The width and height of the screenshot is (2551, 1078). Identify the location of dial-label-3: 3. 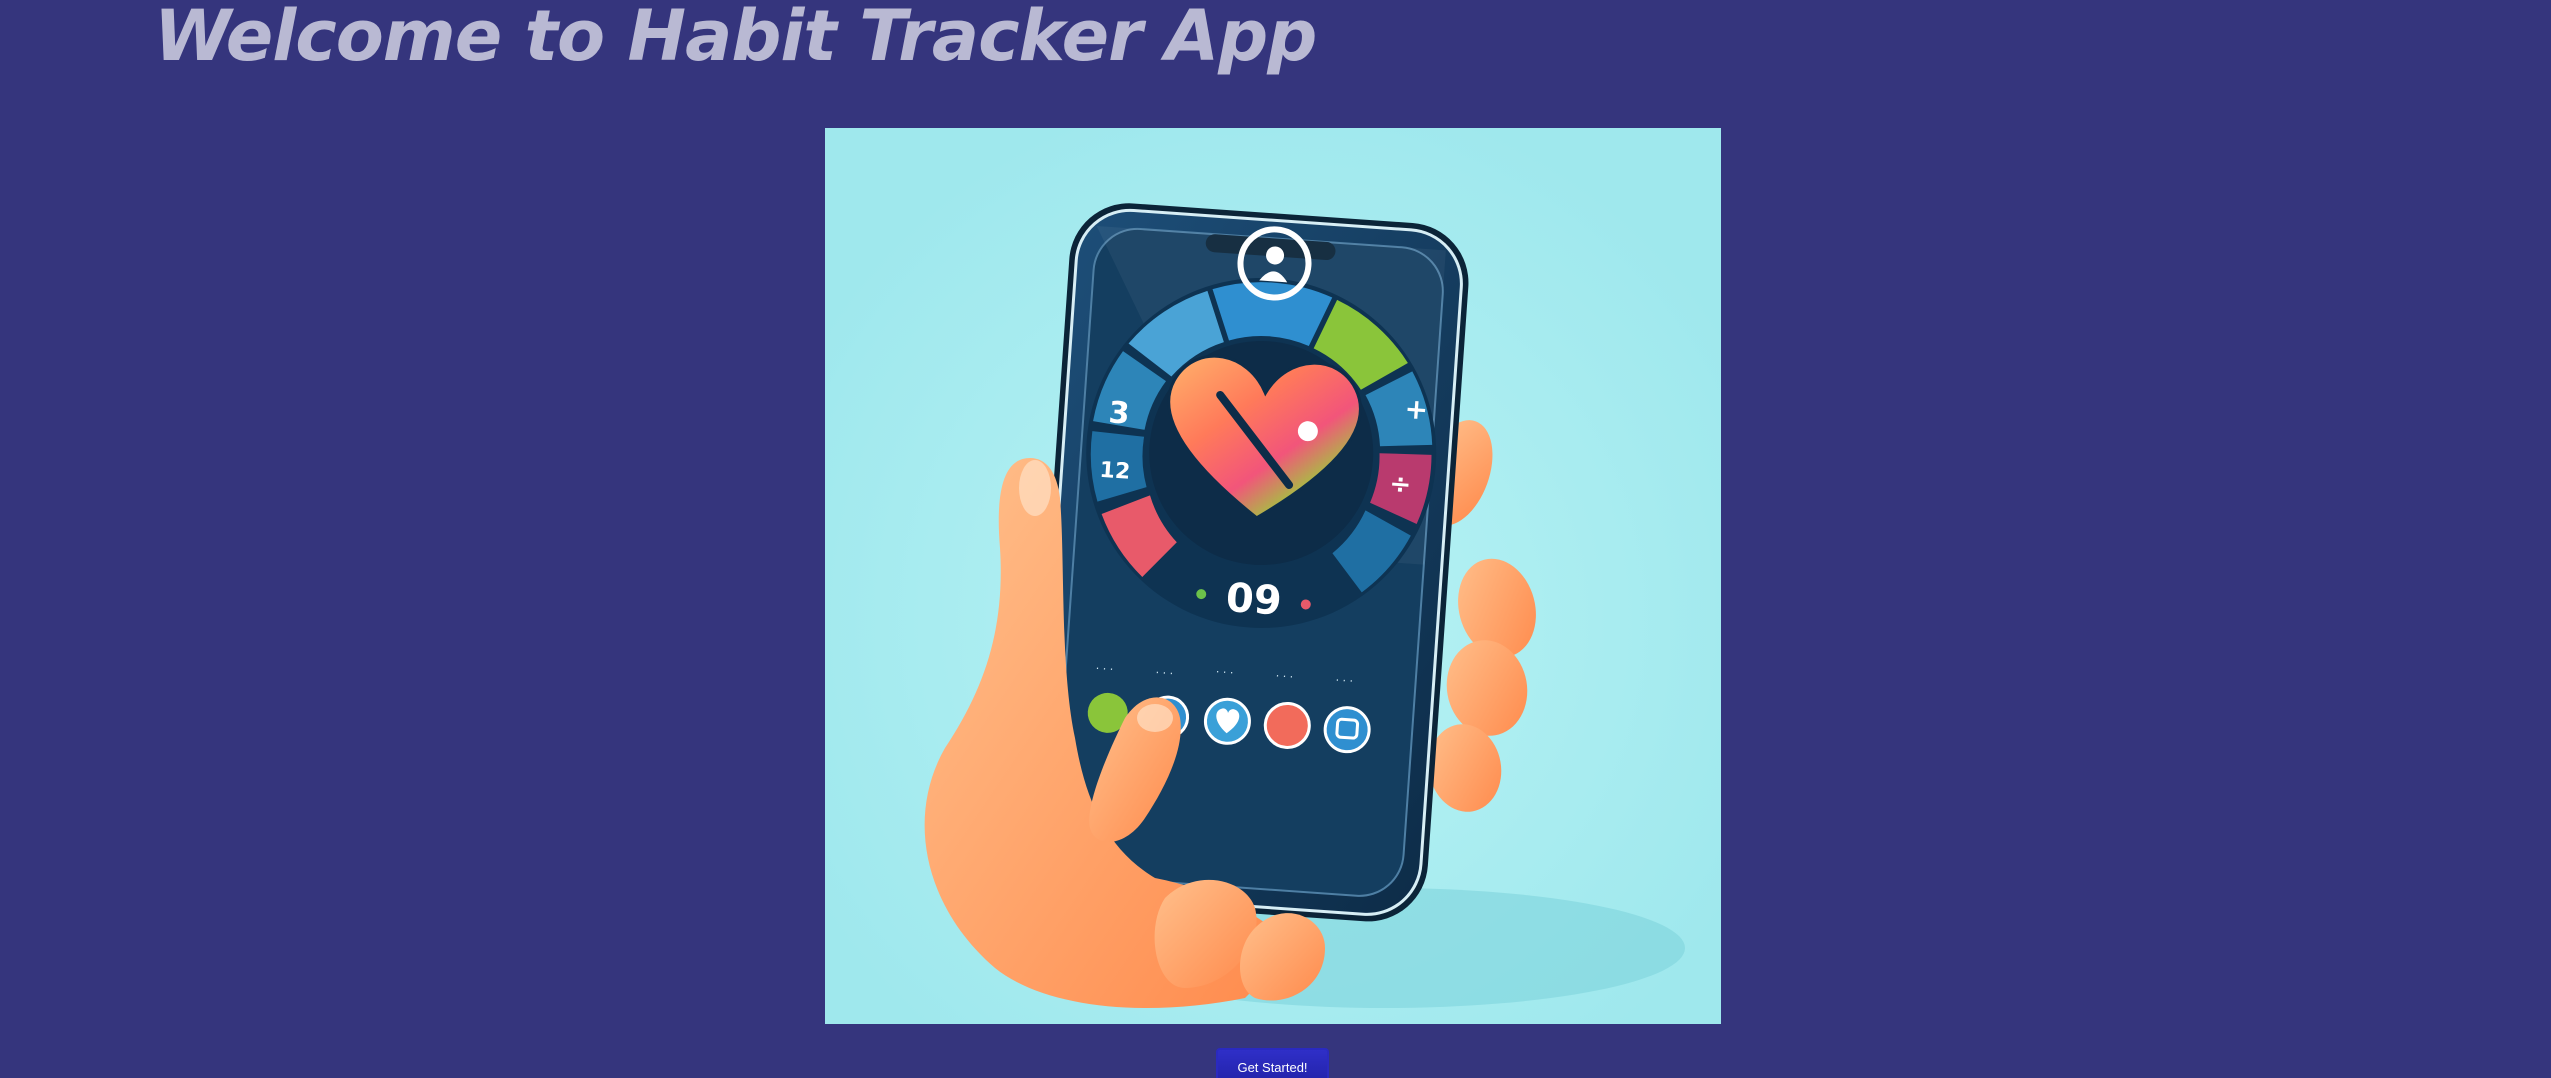
(1118, 413).